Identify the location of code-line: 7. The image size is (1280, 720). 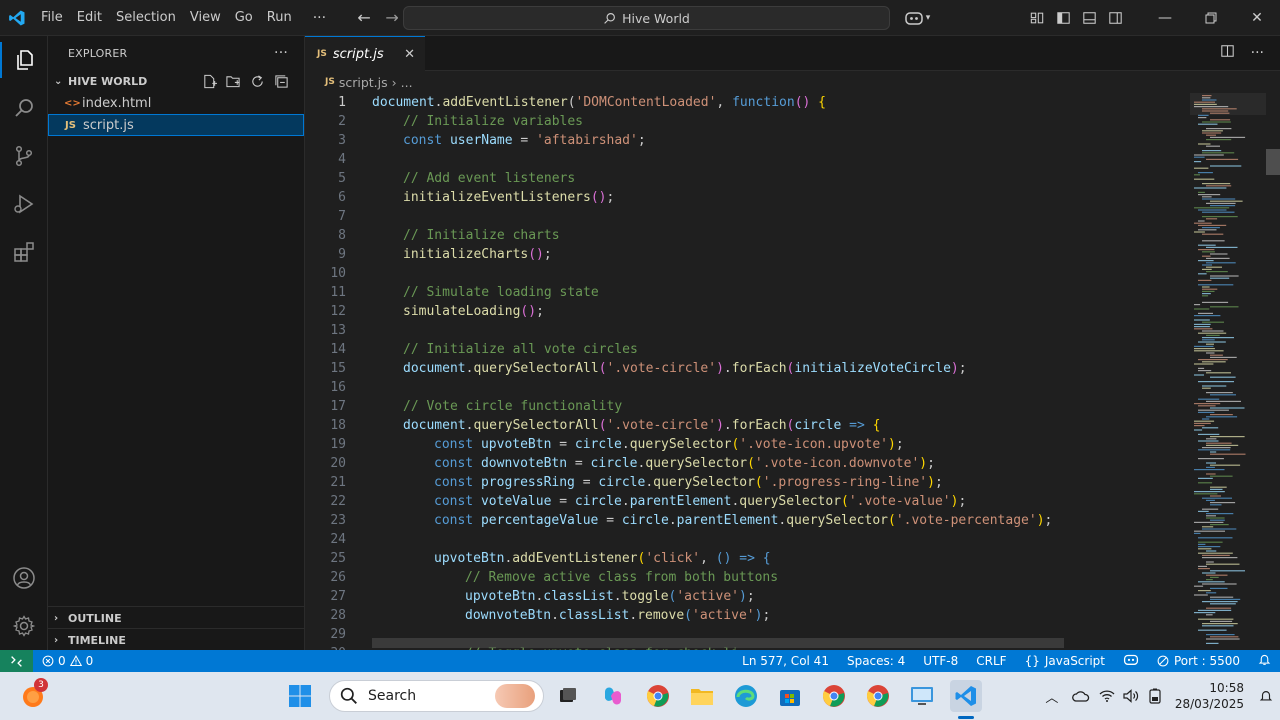
(747, 216).